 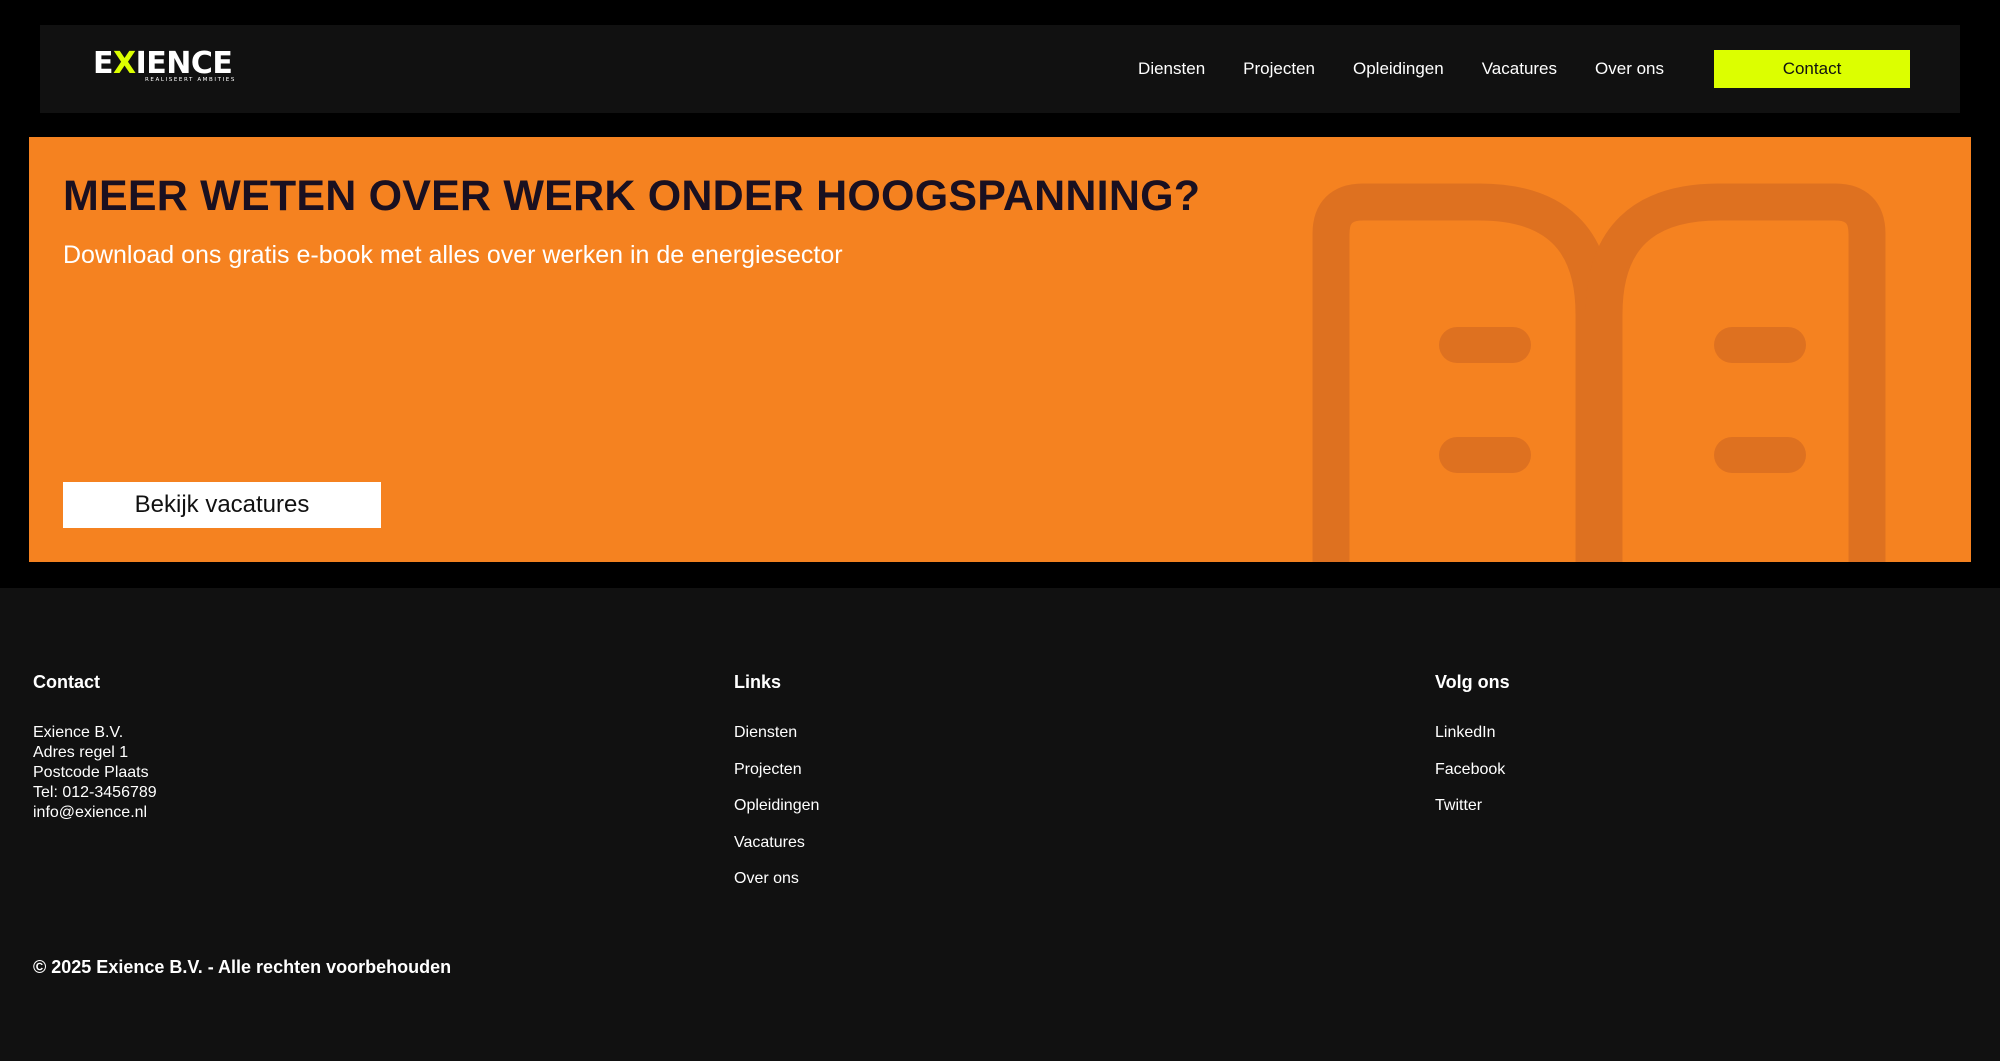 I want to click on footer-link-over-ons: Over ons, so click(x=776, y=879).